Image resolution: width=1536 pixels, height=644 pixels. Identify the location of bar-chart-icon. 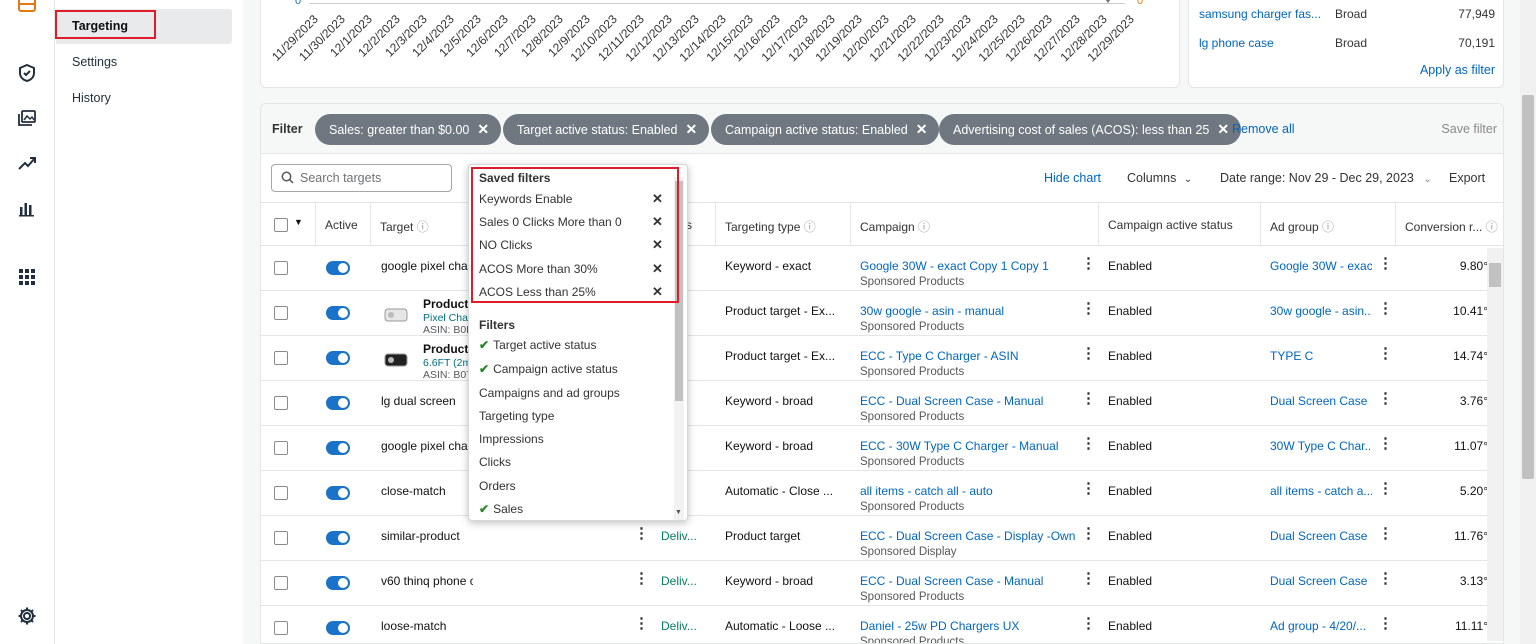
(27, 208).